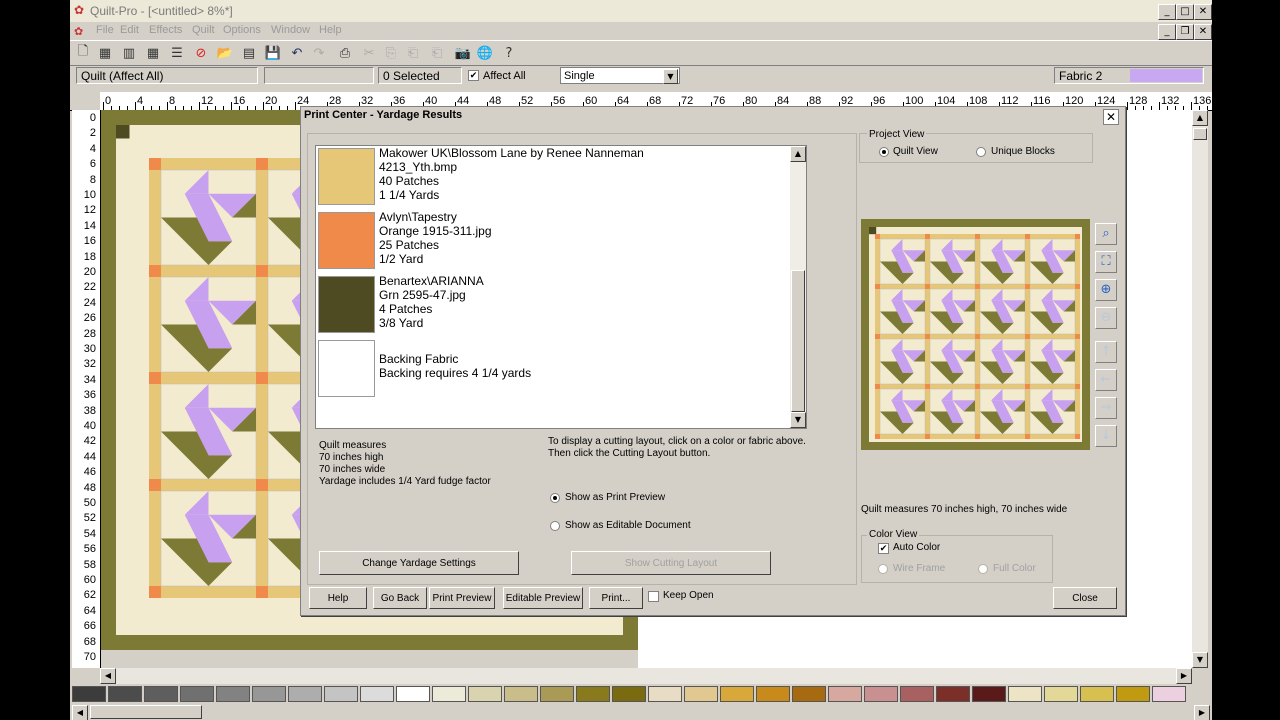 Image resolution: width=1280 pixels, height=720 pixels. I want to click on minimize-button: _, so click(1167, 12).